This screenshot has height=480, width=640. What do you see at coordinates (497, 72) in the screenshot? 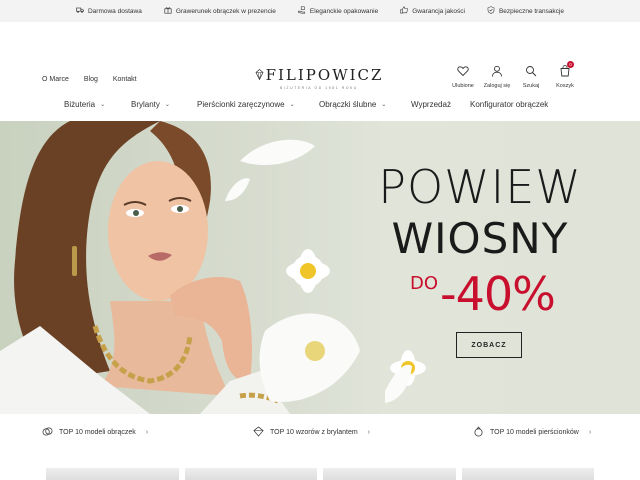
I see `user-icon` at bounding box center [497, 72].